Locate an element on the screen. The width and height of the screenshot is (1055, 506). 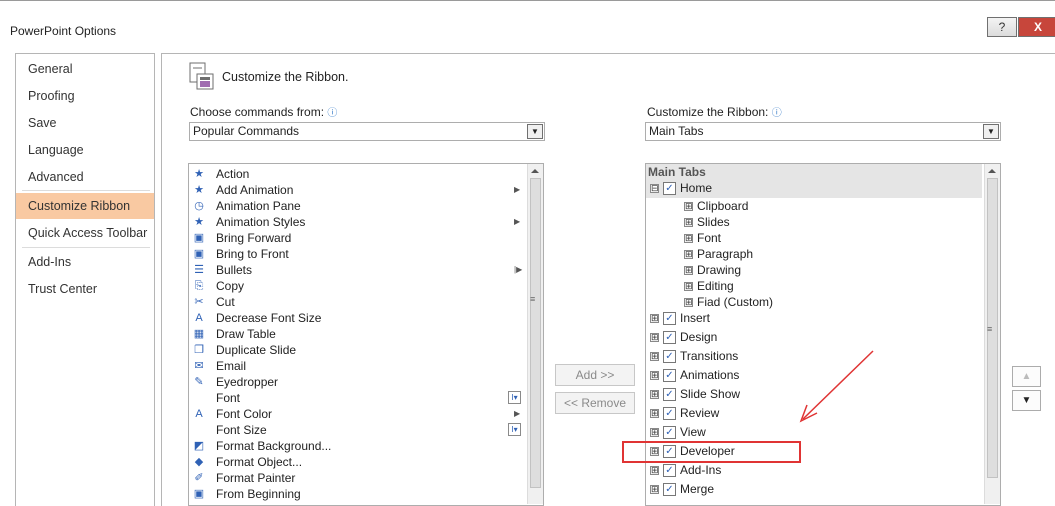
nav-item-proofing: Proofing is located at coordinates (85, 96).